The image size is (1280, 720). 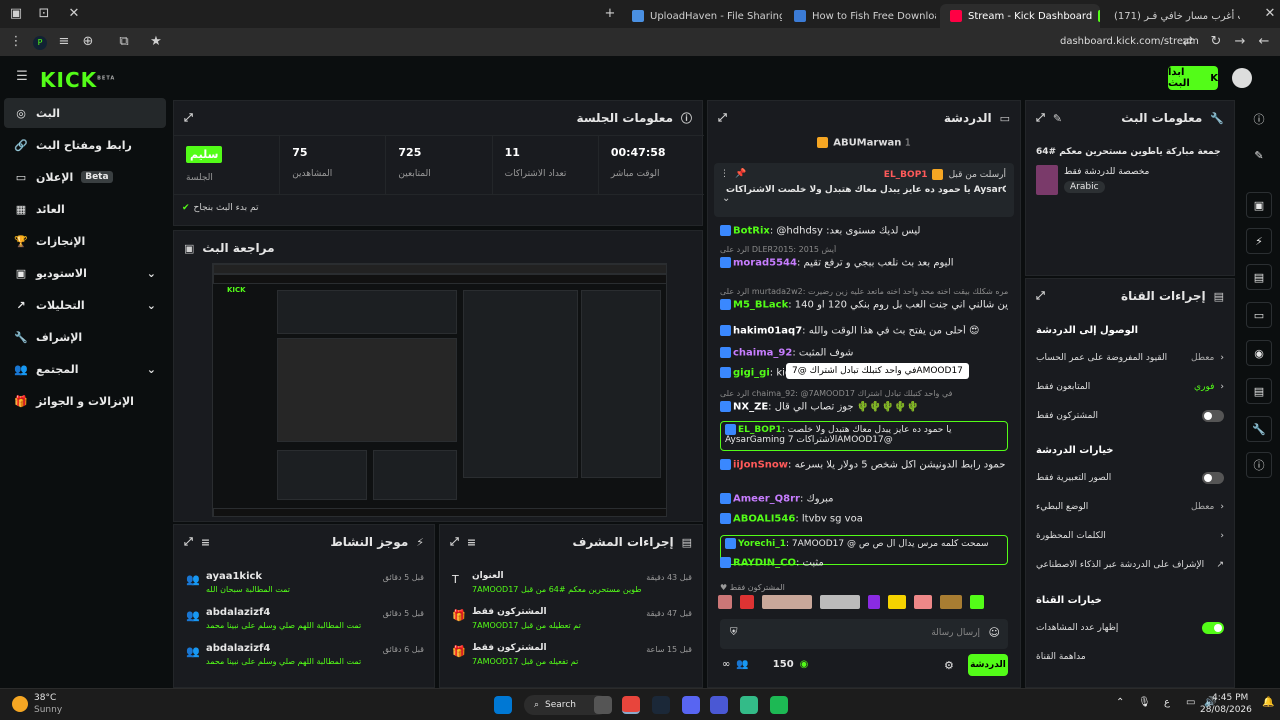 I want to click on sidebar-item-0: ◎ البث, so click(x=85, y=113).